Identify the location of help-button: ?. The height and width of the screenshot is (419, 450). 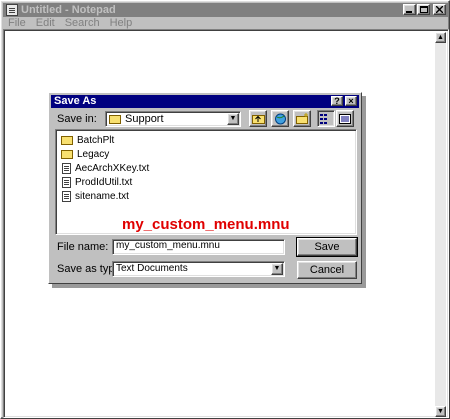
(337, 101).